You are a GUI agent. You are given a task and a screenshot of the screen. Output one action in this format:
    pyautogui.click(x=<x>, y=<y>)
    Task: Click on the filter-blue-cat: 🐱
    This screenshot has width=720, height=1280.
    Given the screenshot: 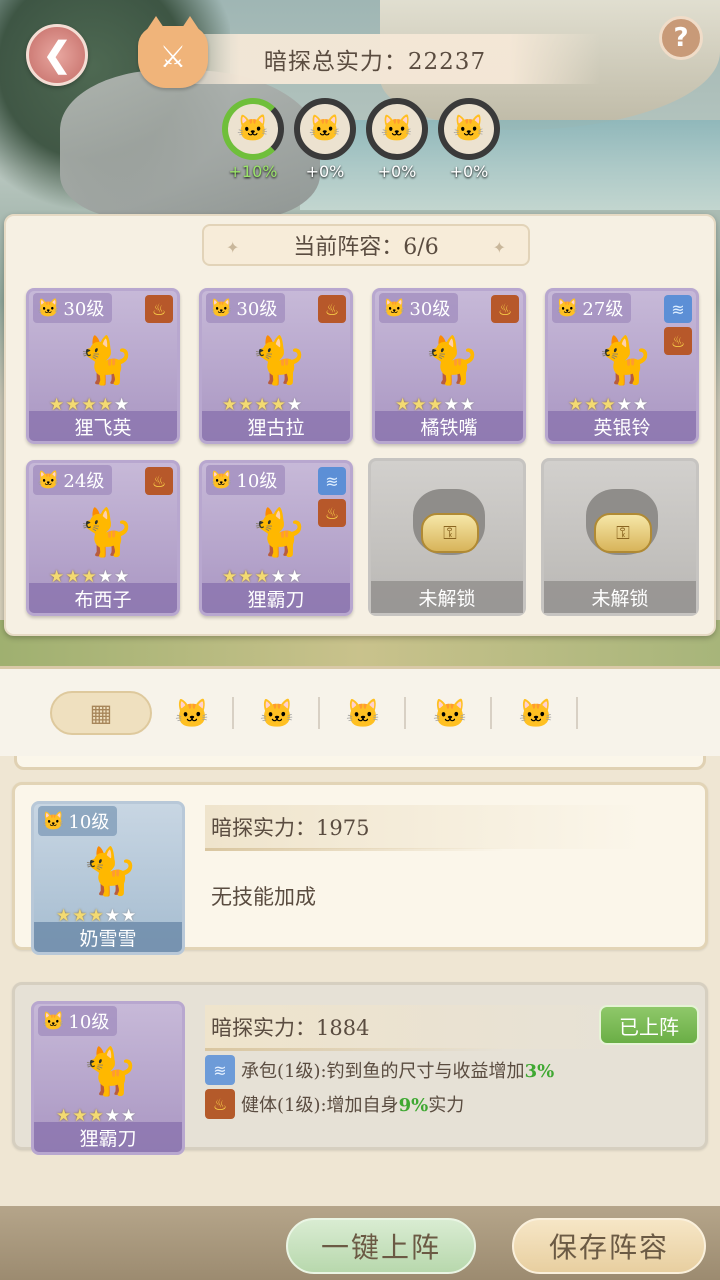 What is the action you would take?
    pyautogui.click(x=450, y=713)
    